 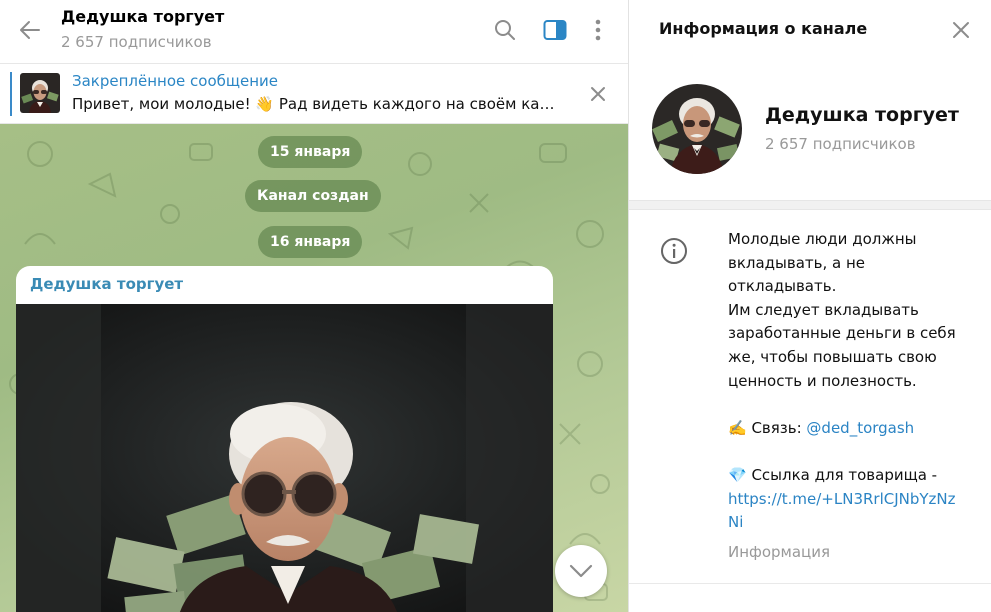 What do you see at coordinates (598, 94) in the screenshot?
I see `close-pinned-icon` at bounding box center [598, 94].